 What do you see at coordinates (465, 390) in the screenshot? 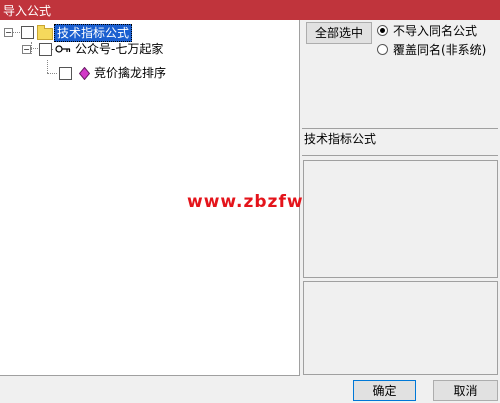
I see `cancel-button: 取消` at bounding box center [465, 390].